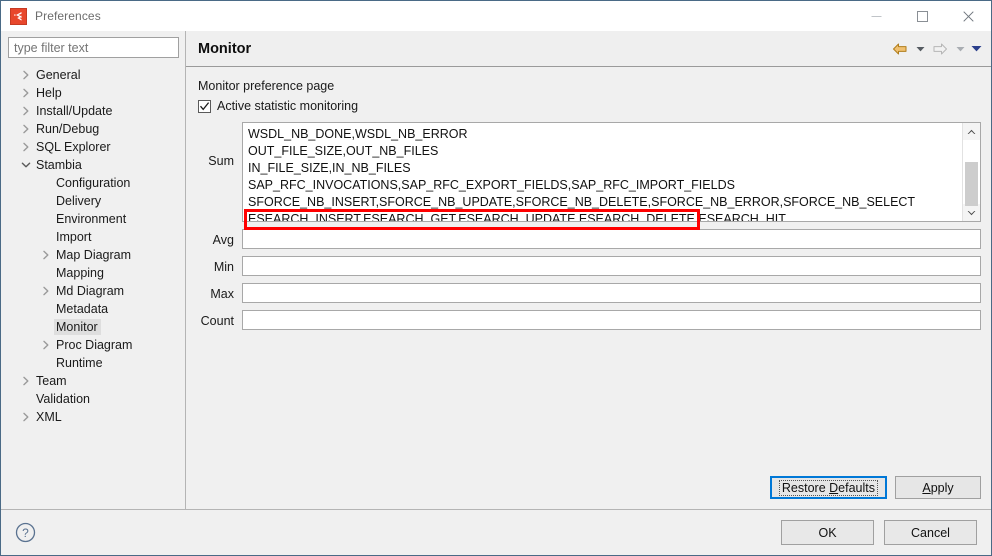 This screenshot has width=992, height=556. I want to click on sidebar-item-label: Import, so click(74, 237).